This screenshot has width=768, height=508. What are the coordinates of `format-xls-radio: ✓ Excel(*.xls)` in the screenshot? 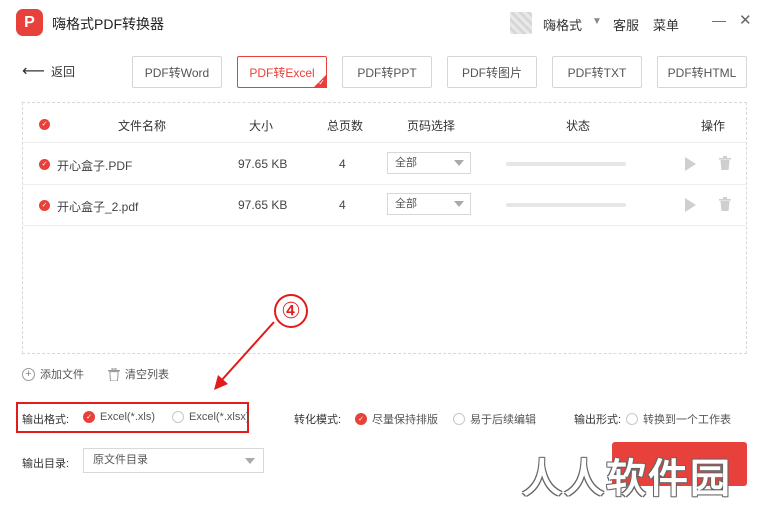 It's located at (119, 417).